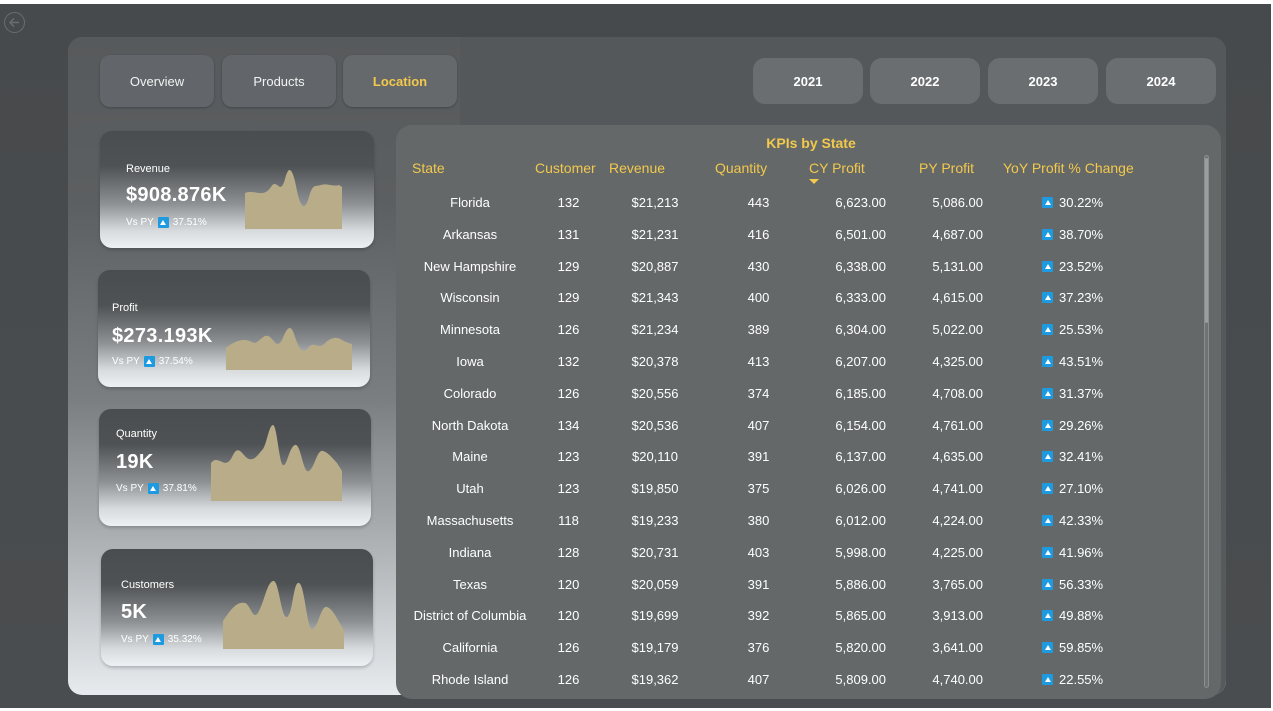  What do you see at coordinates (470, 266) in the screenshot?
I see `cell-state: New Hampshire` at bounding box center [470, 266].